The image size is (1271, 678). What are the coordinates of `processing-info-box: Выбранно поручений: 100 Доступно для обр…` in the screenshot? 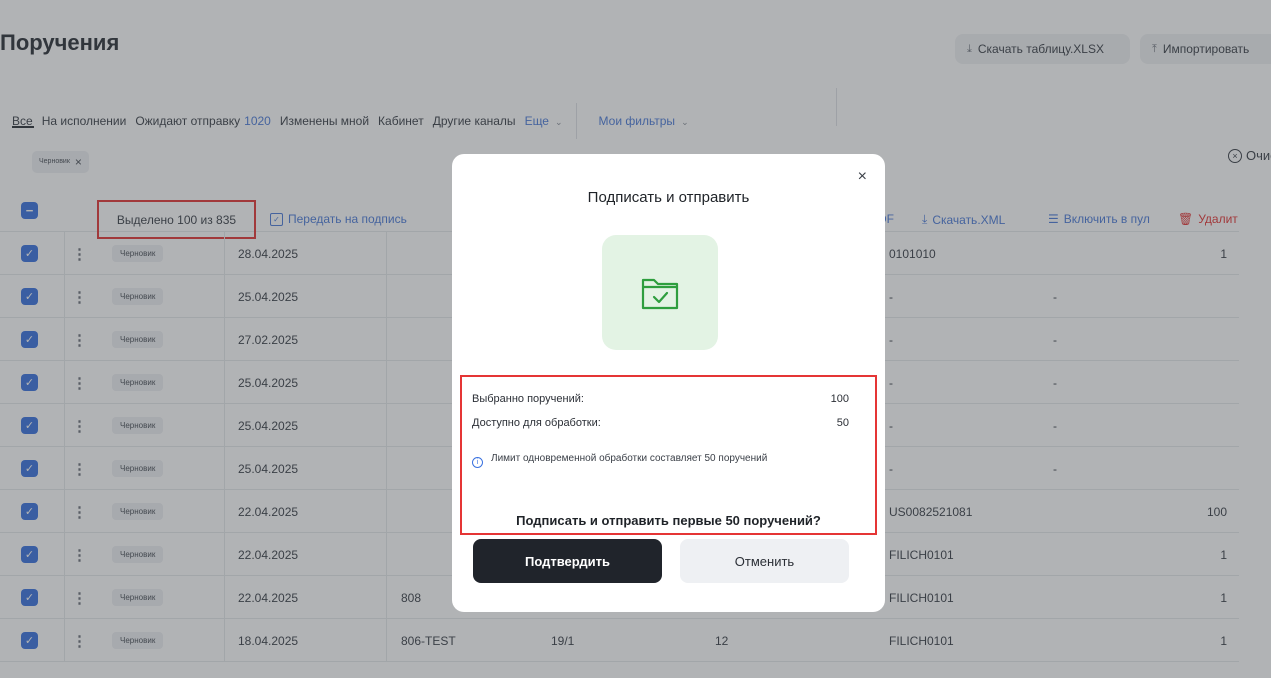 It's located at (668, 455).